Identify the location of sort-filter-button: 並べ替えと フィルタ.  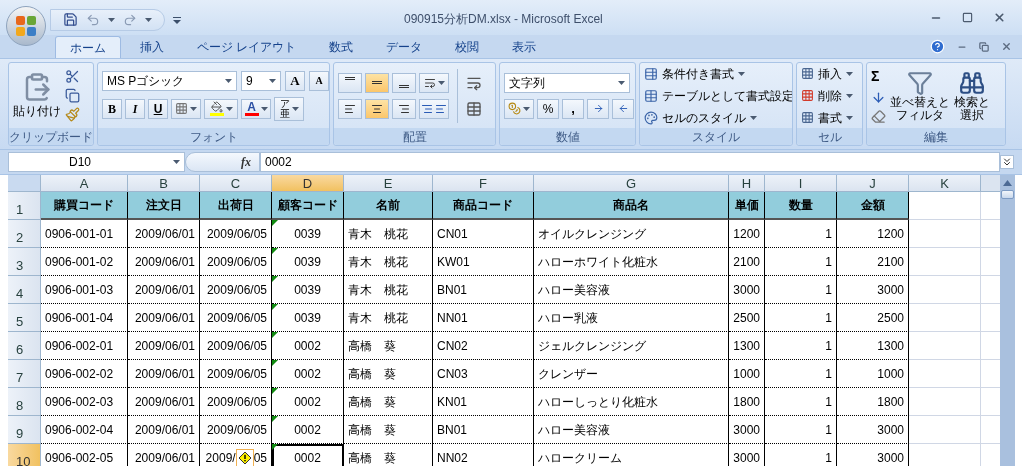
(920, 95).